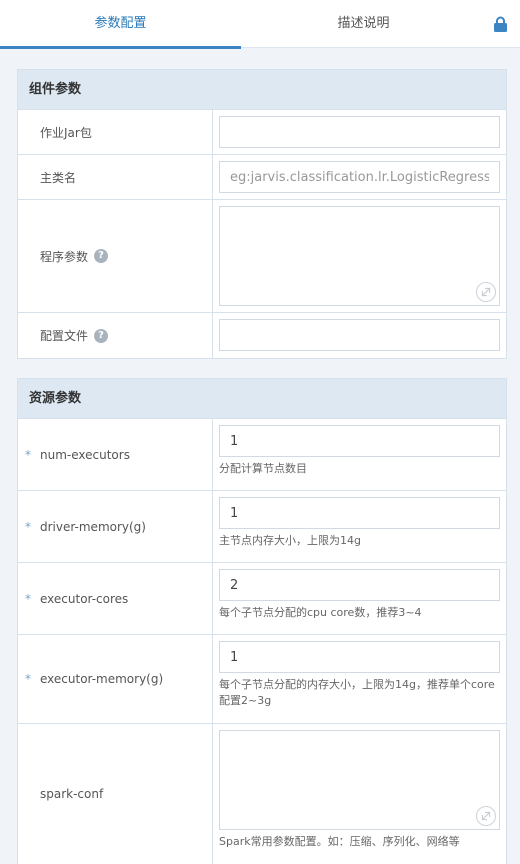 The height and width of the screenshot is (864, 520). I want to click on row-executor-cores: * executor-cores 每个子节点分配的cpu core数，推荐3~4, so click(262, 599).